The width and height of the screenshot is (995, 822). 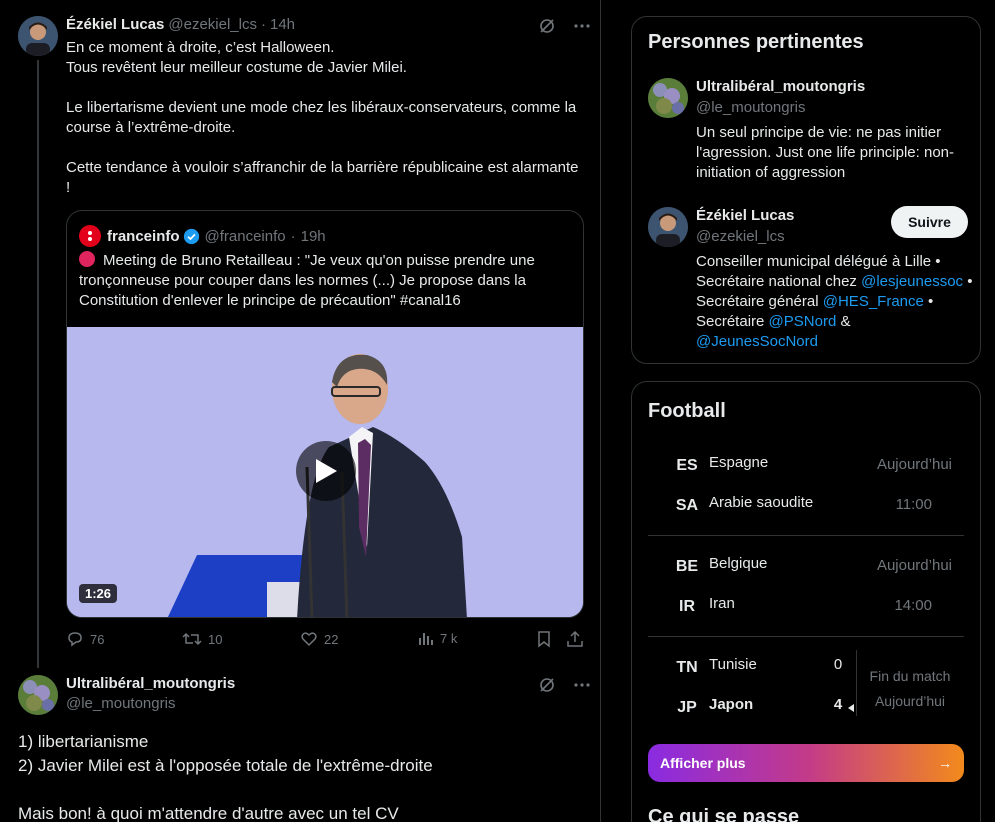 What do you see at coordinates (245, 236) in the screenshot?
I see `quote-author-handle: @franceinfo` at bounding box center [245, 236].